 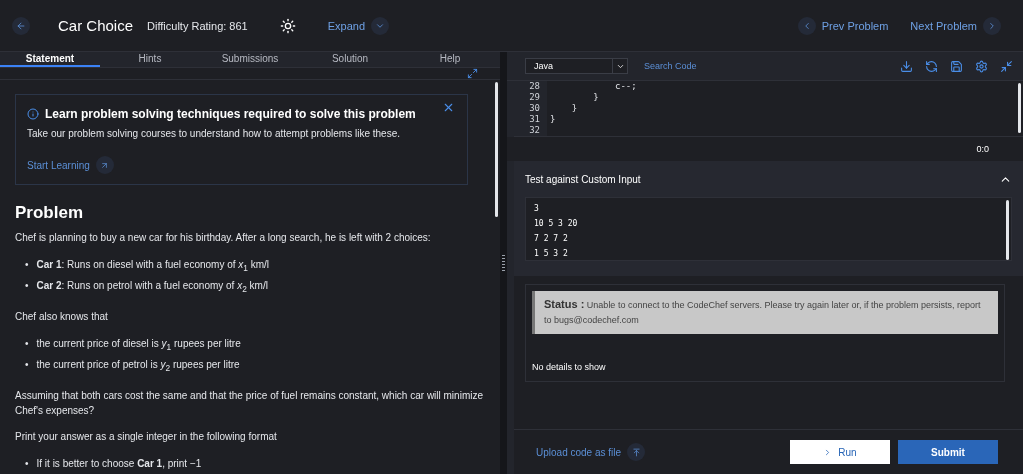 I want to click on status-message: Status : Unable to connect to the CodeChef servers. Please try again later or, if the problem persists, report to bugs@codechef.com, so click(x=765, y=312).